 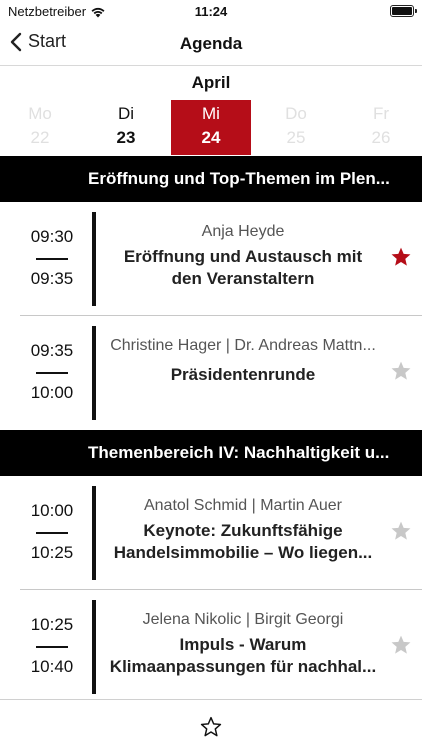 I want to click on day-selector: Mo 22 Di 23 Mi 24 Do 25 Fr 26, so click(x=211, y=127).